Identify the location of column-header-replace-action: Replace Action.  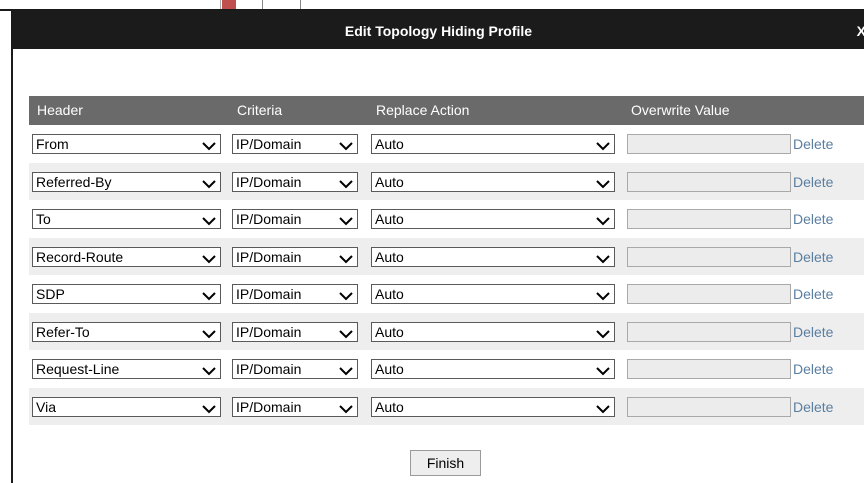
(423, 110).